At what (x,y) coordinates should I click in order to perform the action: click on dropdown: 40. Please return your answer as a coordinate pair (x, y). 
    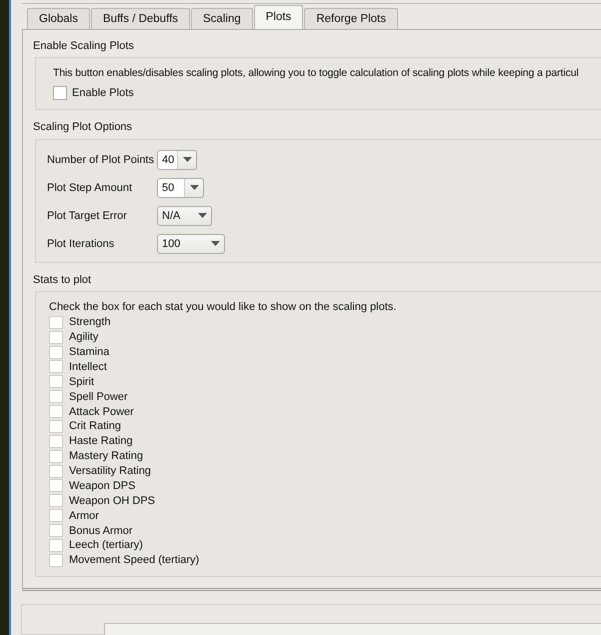
    Looking at the image, I should click on (177, 160).